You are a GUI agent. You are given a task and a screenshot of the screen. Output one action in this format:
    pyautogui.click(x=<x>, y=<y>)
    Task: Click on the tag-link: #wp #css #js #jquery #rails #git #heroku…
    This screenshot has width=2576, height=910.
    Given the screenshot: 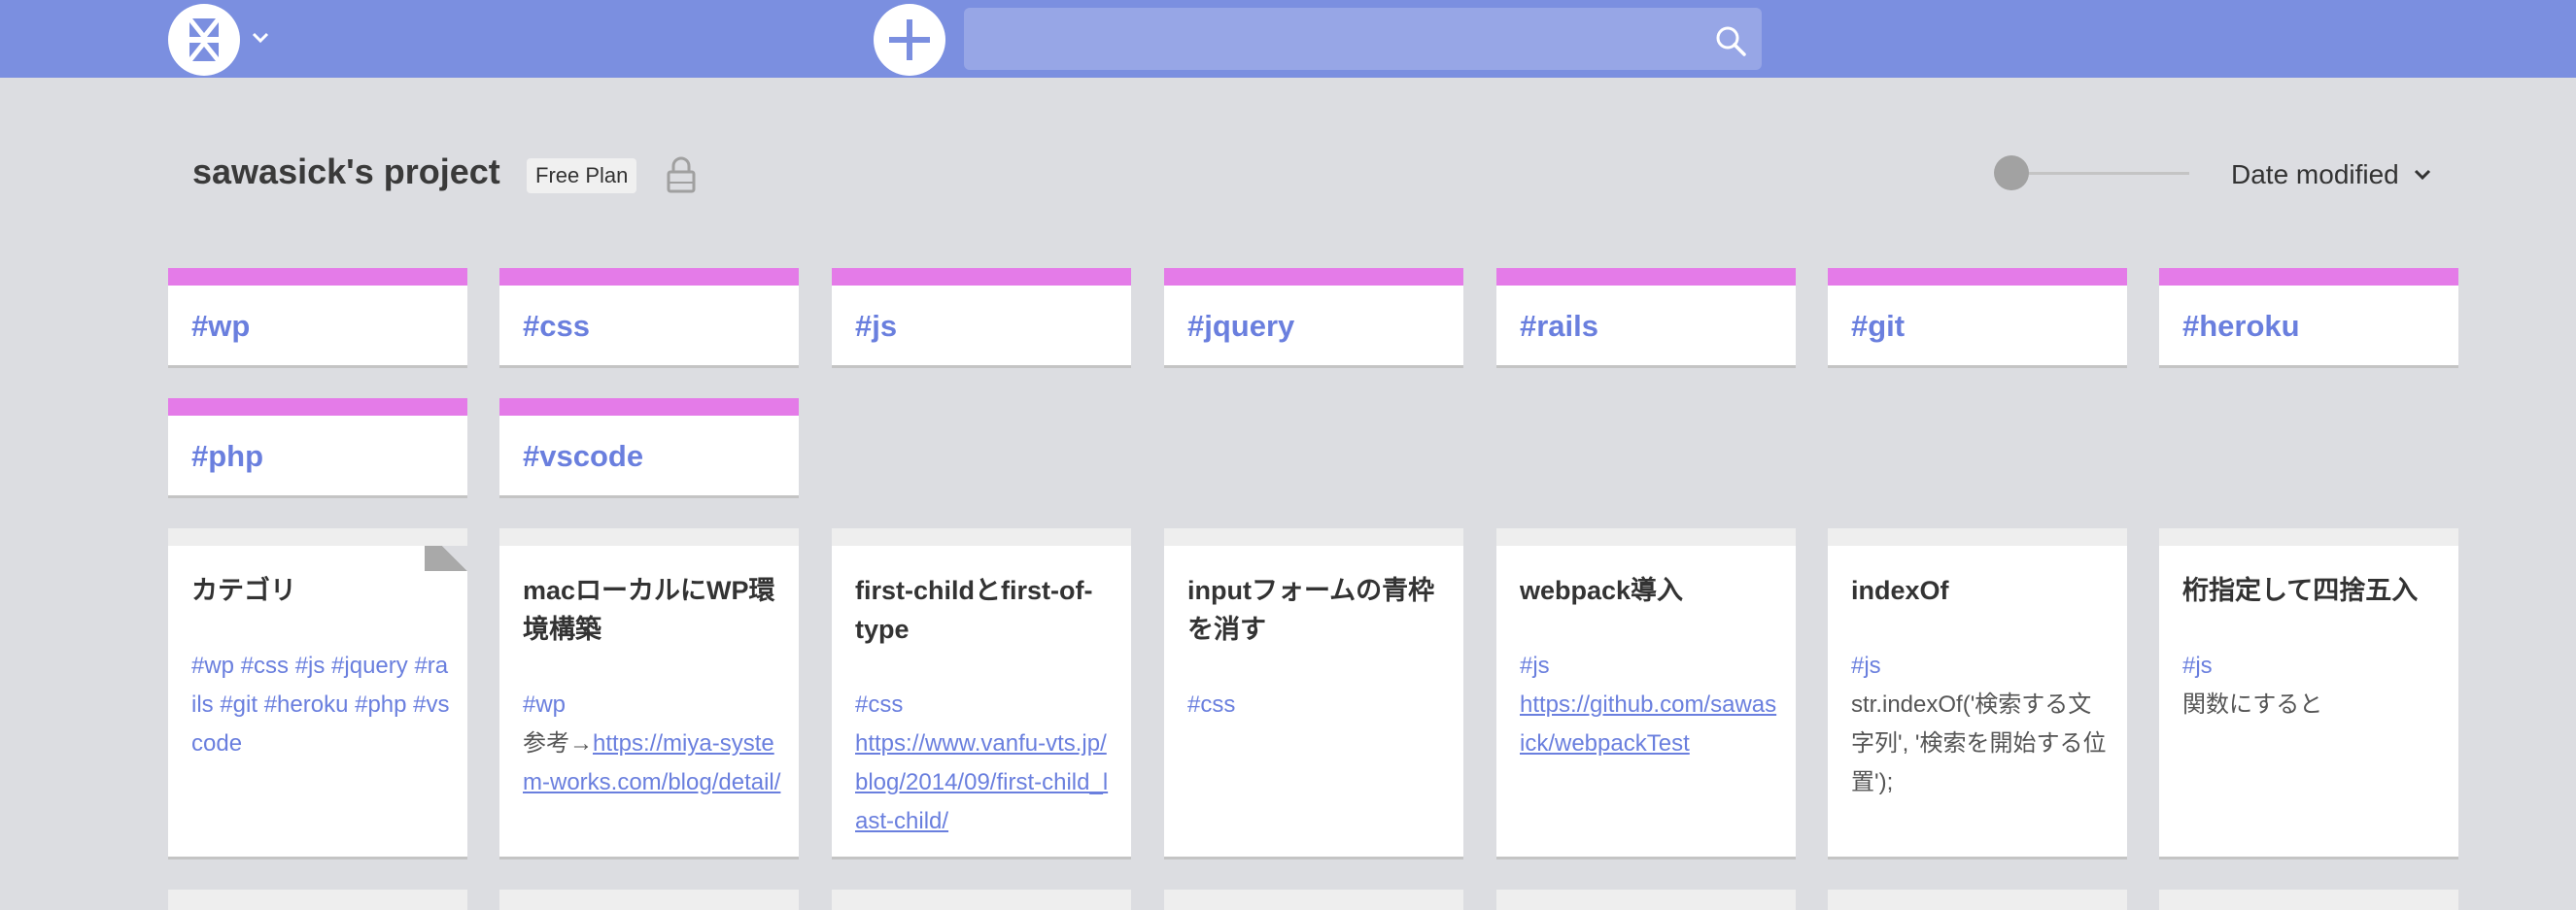 What is the action you would take?
    pyautogui.click(x=320, y=705)
    